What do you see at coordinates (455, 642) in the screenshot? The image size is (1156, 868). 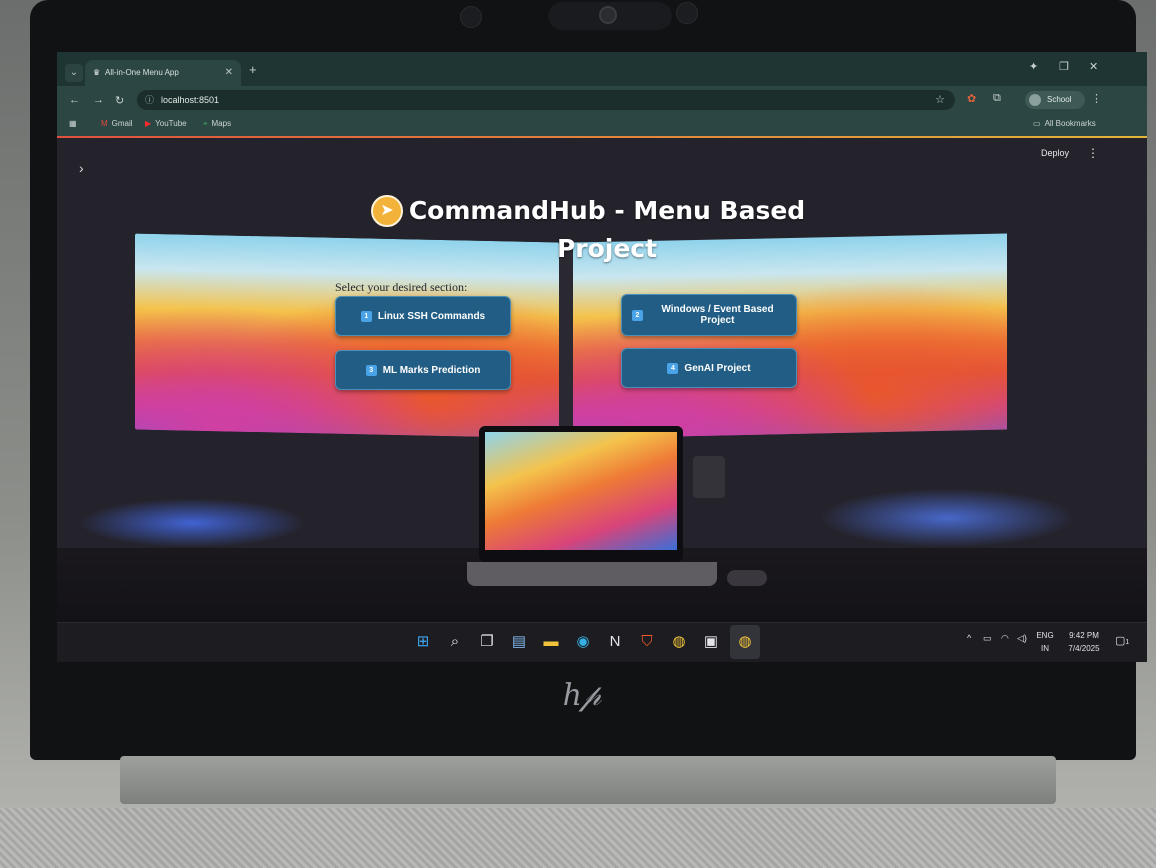 I see `search-icon: ⌕` at bounding box center [455, 642].